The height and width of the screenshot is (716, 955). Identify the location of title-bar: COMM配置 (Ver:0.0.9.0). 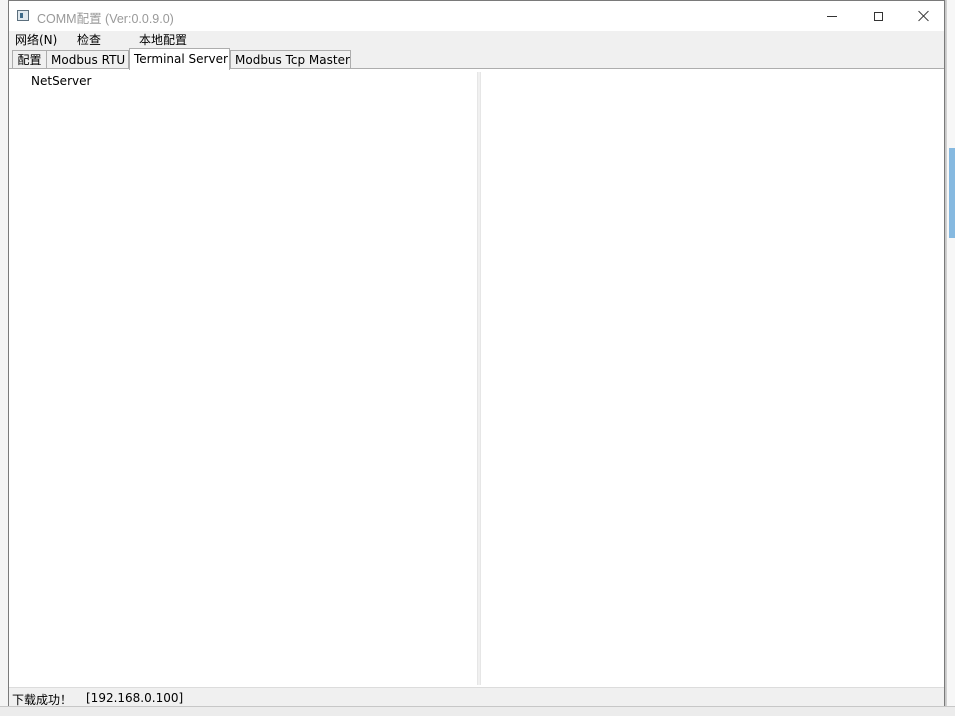
(476, 16).